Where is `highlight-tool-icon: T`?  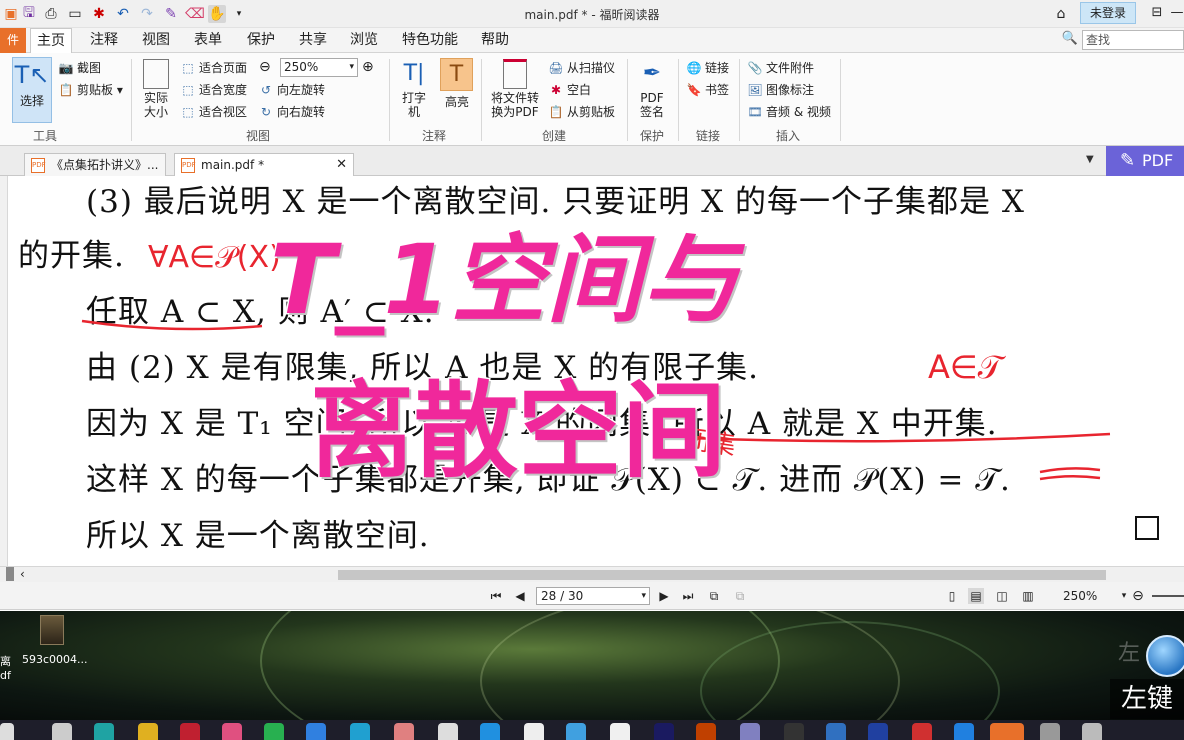
highlight-tool-icon: T is located at coordinates (456, 74).